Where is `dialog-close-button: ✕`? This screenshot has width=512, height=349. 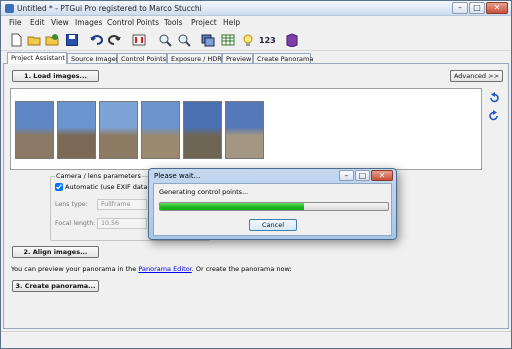
dialog-close-button: ✕ is located at coordinates (382, 175).